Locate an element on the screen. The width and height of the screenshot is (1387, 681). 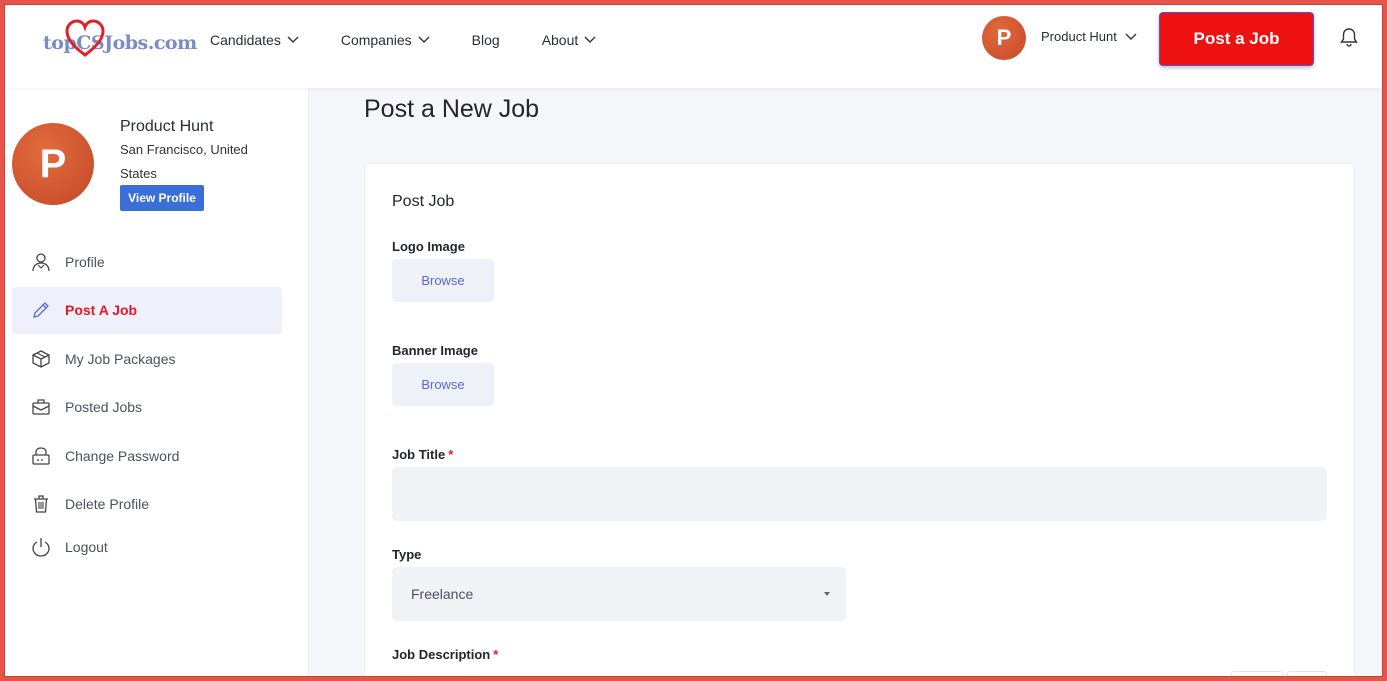
user-icon is located at coordinates (41, 262).